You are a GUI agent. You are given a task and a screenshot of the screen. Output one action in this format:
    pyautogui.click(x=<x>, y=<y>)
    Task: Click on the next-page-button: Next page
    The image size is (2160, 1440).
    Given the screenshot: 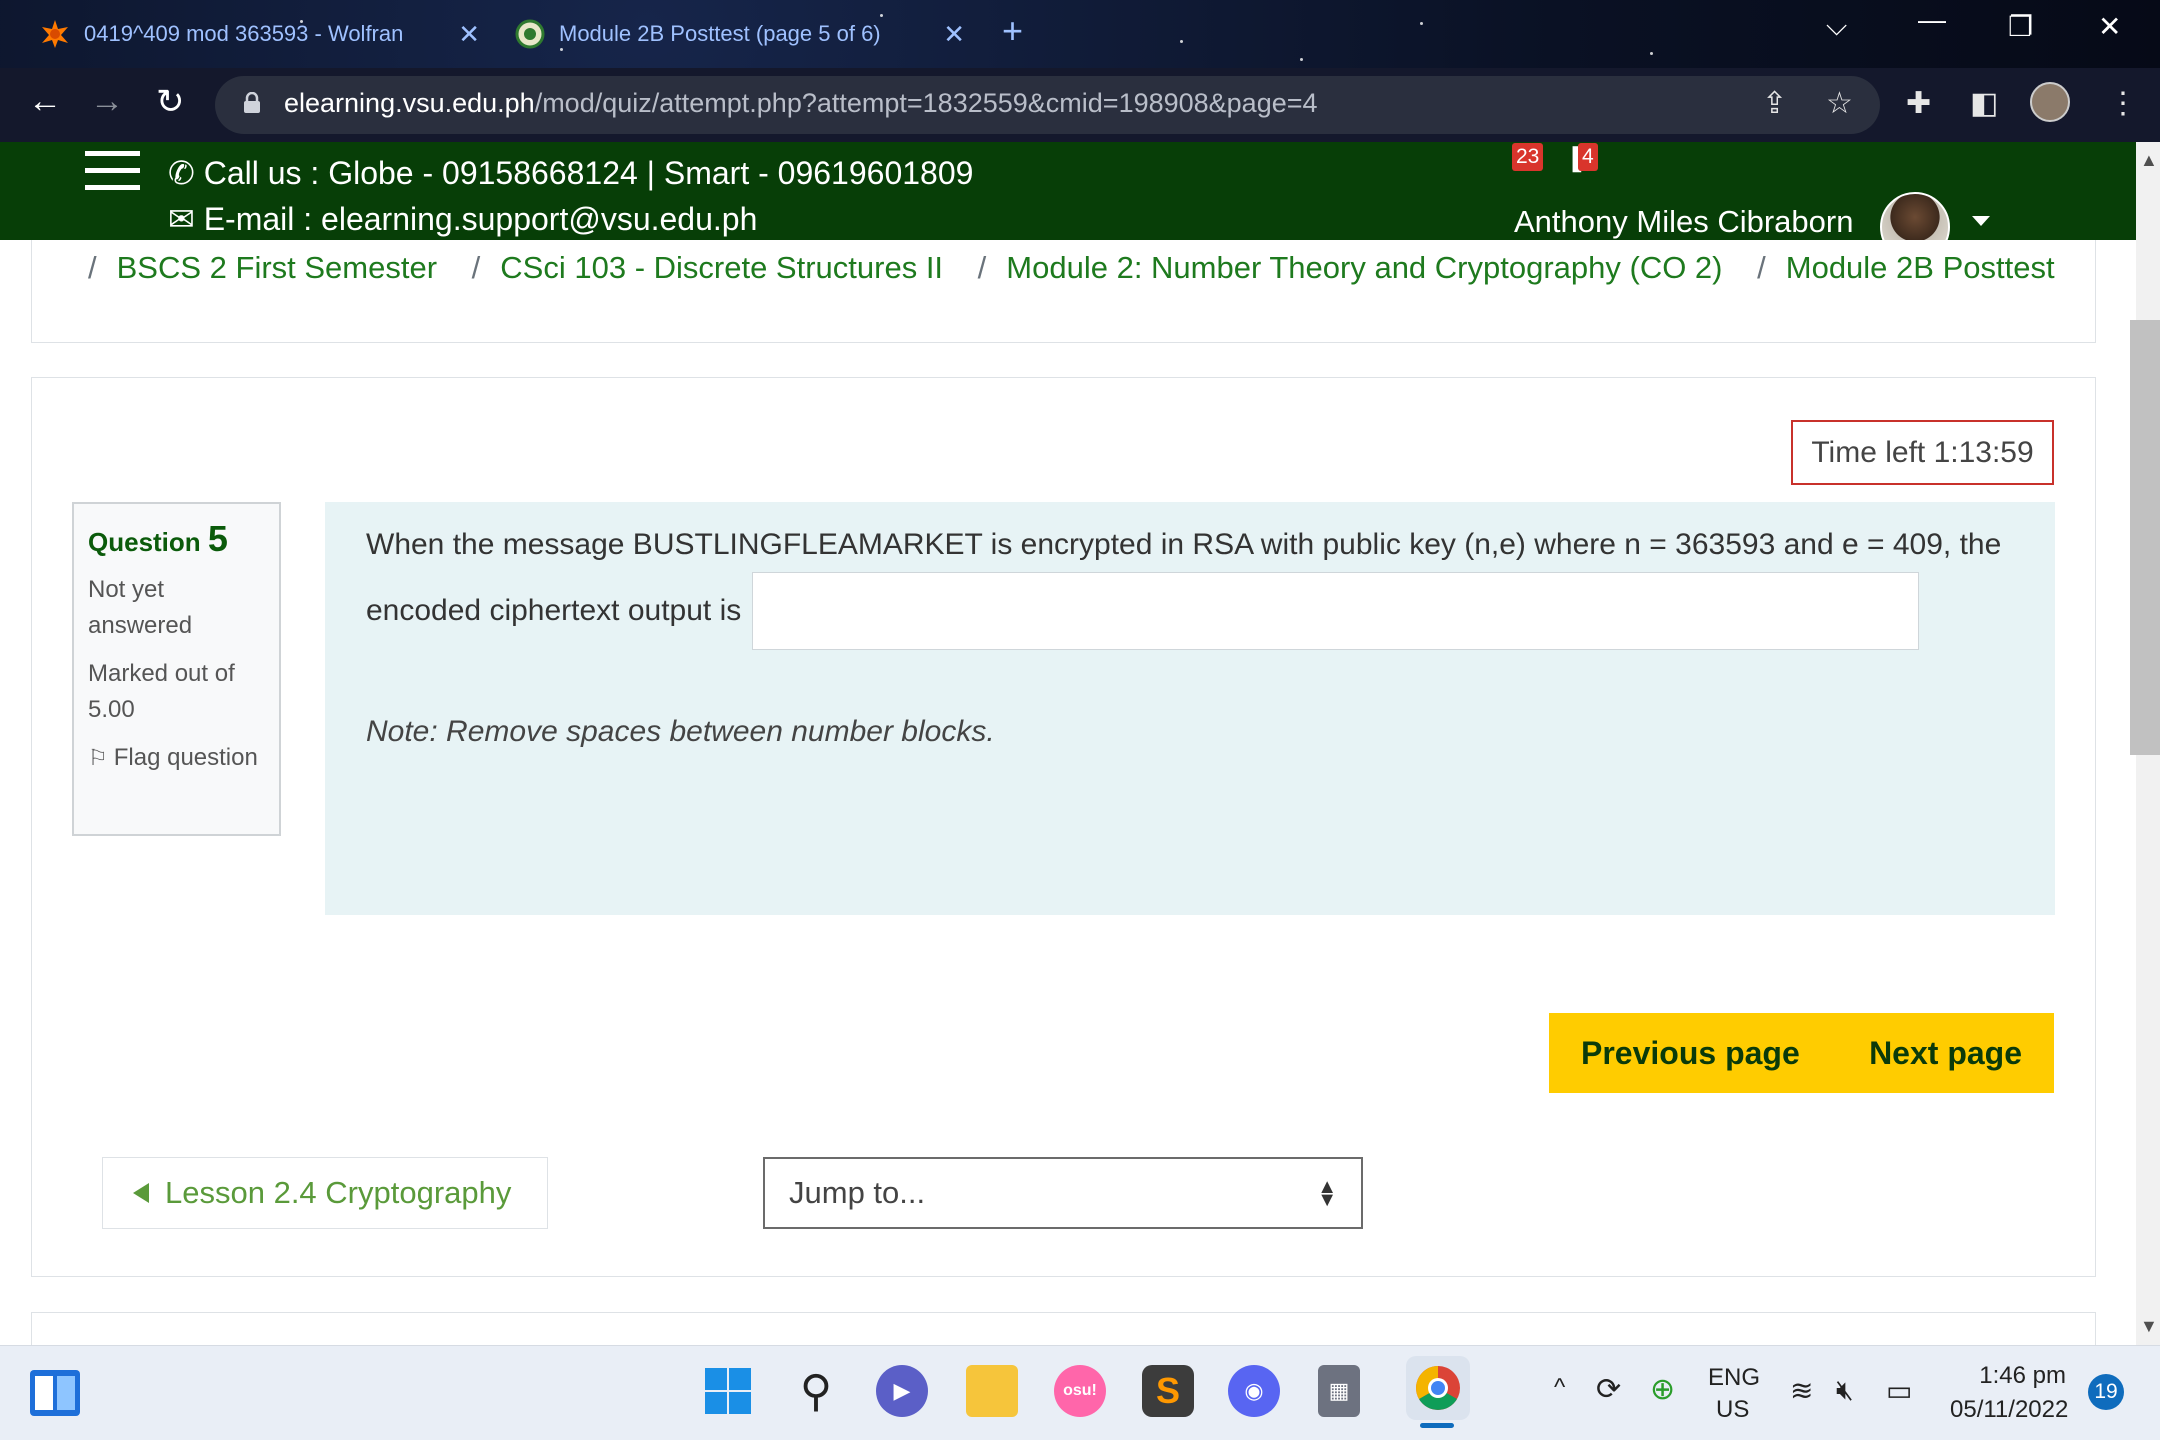 What is the action you would take?
    pyautogui.click(x=1945, y=1053)
    